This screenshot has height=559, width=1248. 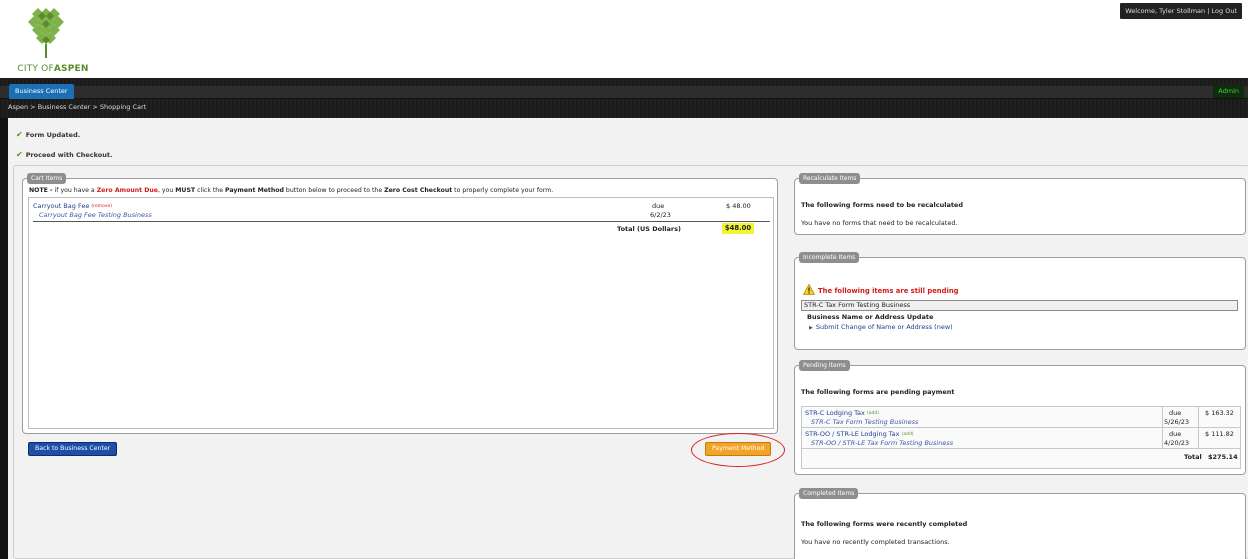 What do you see at coordinates (649, 229) in the screenshot?
I see `cart-total-label: Total (US Dollars)` at bounding box center [649, 229].